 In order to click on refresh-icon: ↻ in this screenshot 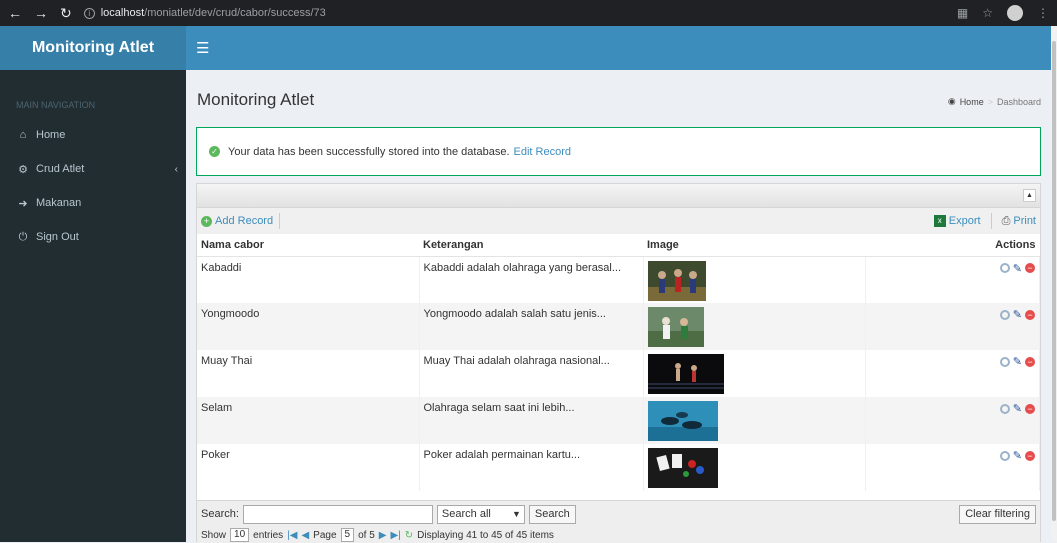, I will do `click(409, 535)`.